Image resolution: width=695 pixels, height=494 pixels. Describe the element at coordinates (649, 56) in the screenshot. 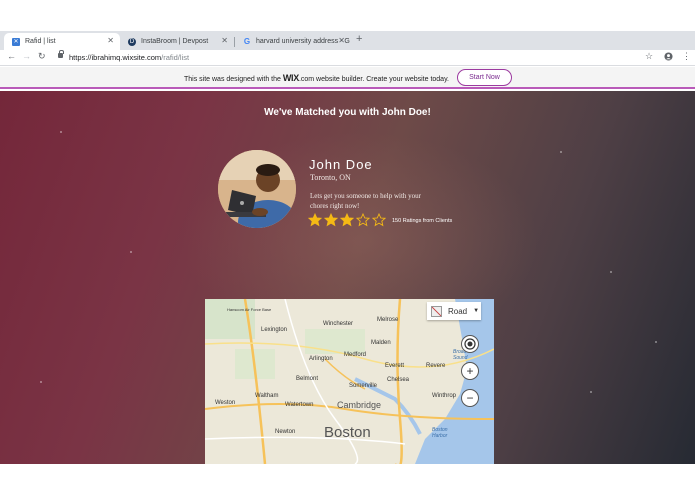

I see `bookmark-star-icon: ☆` at that location.